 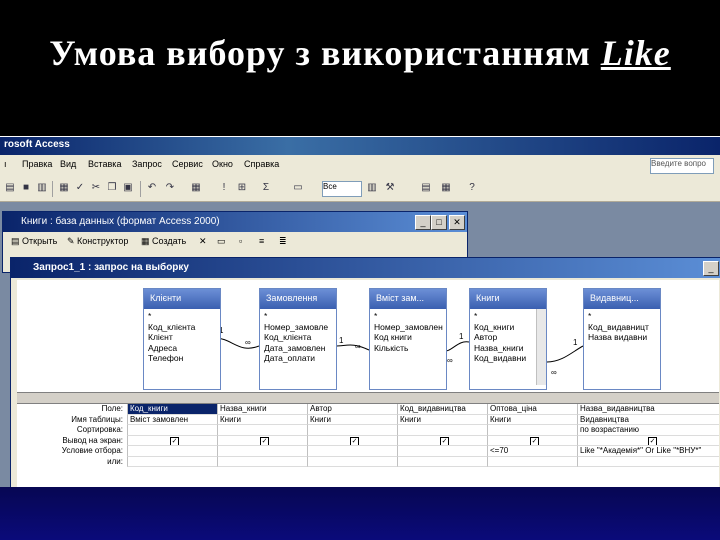 I want to click on cut-icon: ✂, so click(x=96, y=188).